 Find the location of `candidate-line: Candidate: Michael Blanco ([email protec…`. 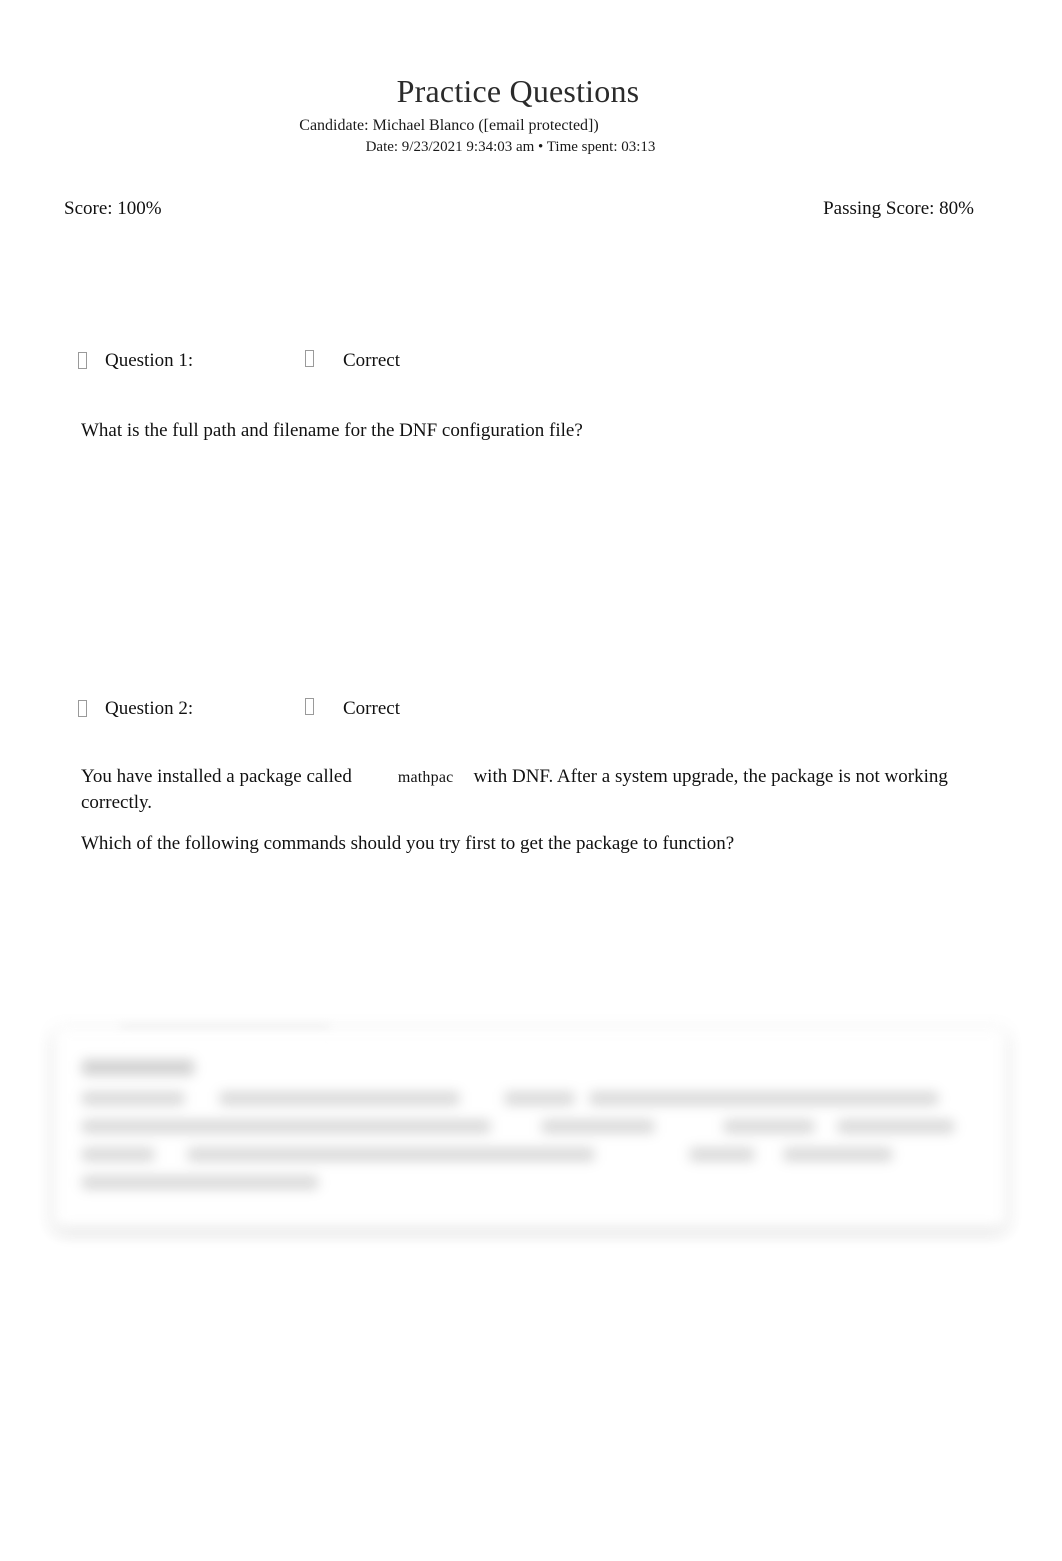

candidate-line: Candidate: Michael Blanco ([email protec… is located at coordinates (449, 125).